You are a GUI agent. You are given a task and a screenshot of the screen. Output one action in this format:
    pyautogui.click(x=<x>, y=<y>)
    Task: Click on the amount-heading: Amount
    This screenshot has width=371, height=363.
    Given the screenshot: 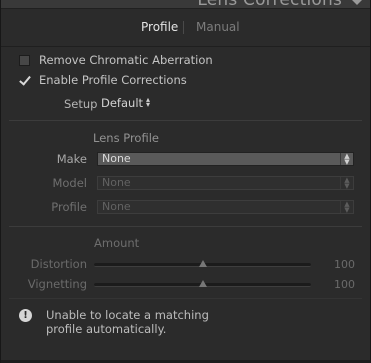 What is the action you would take?
    pyautogui.click(x=117, y=243)
    